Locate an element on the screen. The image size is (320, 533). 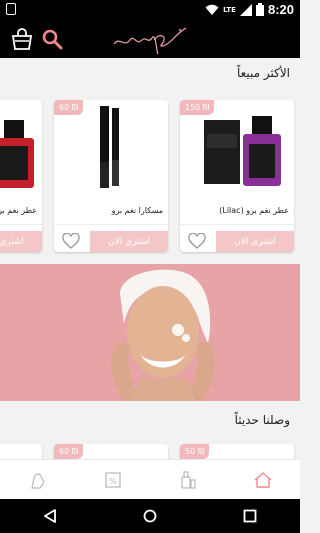
system-navigation is located at coordinates (150, 516).